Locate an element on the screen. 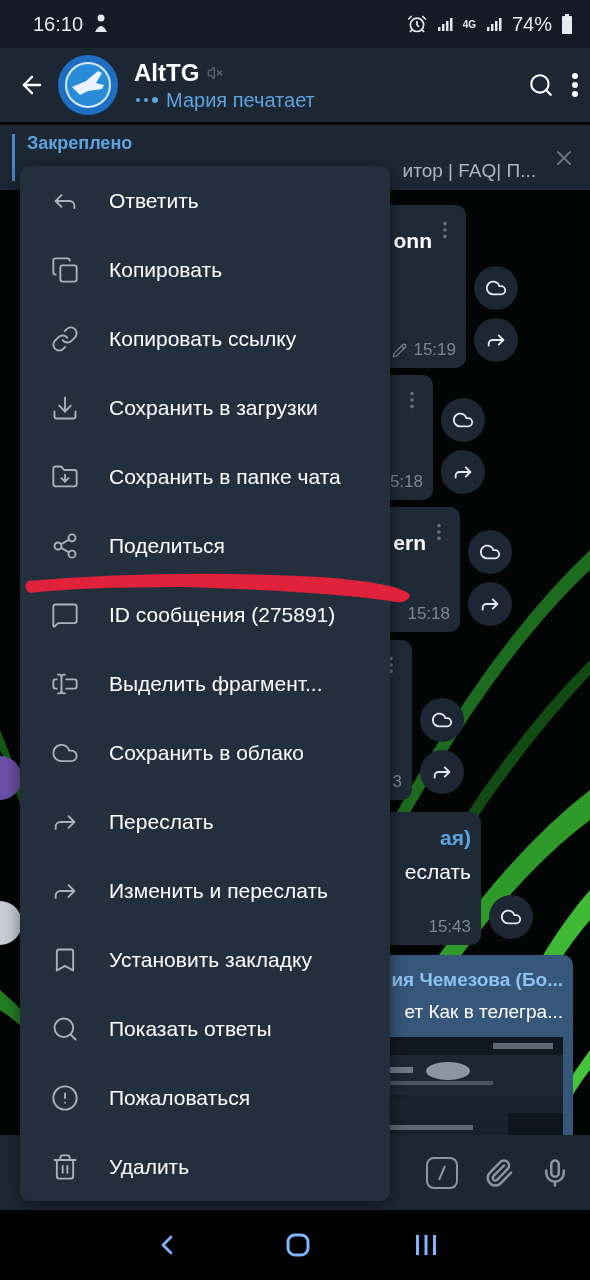  more-icon is located at coordinates (575, 85).